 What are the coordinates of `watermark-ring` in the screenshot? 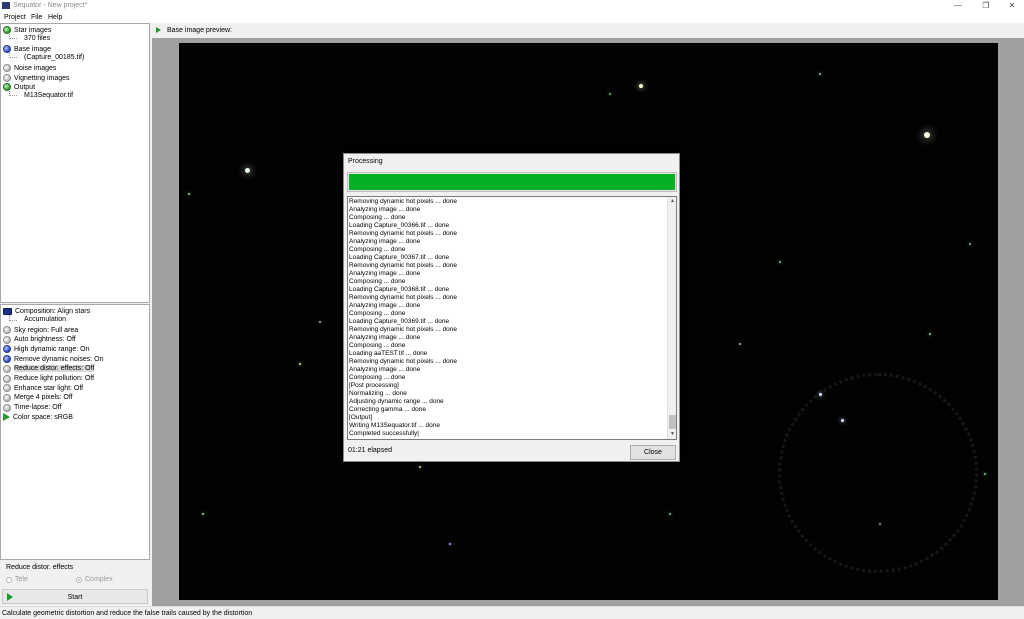 It's located at (878, 473).